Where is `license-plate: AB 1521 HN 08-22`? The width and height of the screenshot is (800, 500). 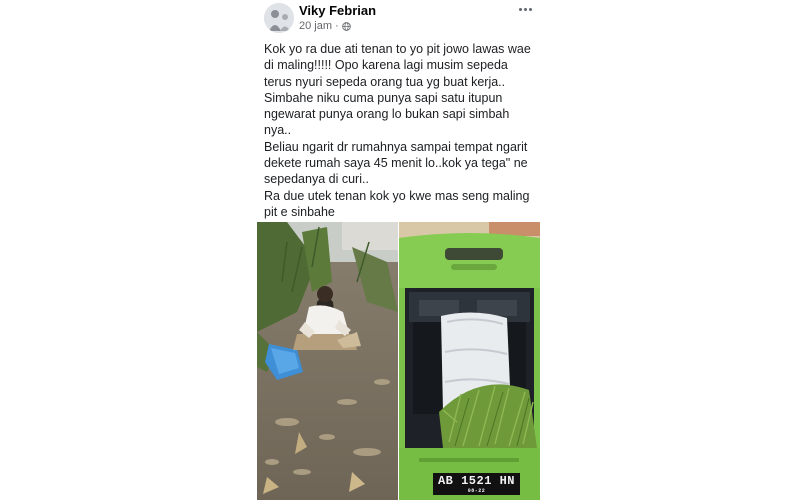 license-plate: AB 1521 HN 08-22 is located at coordinates (476, 484).